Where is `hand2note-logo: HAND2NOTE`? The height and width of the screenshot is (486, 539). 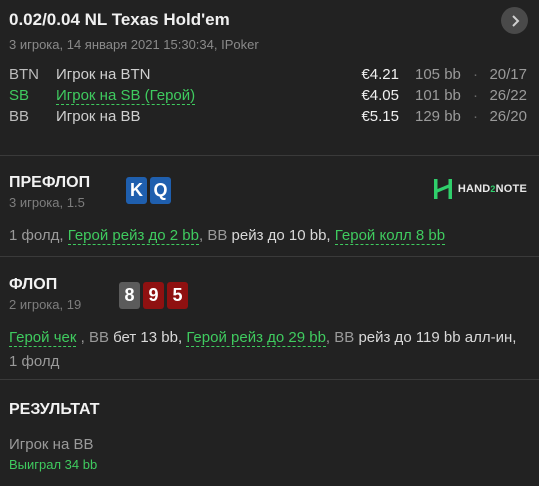
hand2note-logo: HAND2NOTE is located at coordinates (479, 189).